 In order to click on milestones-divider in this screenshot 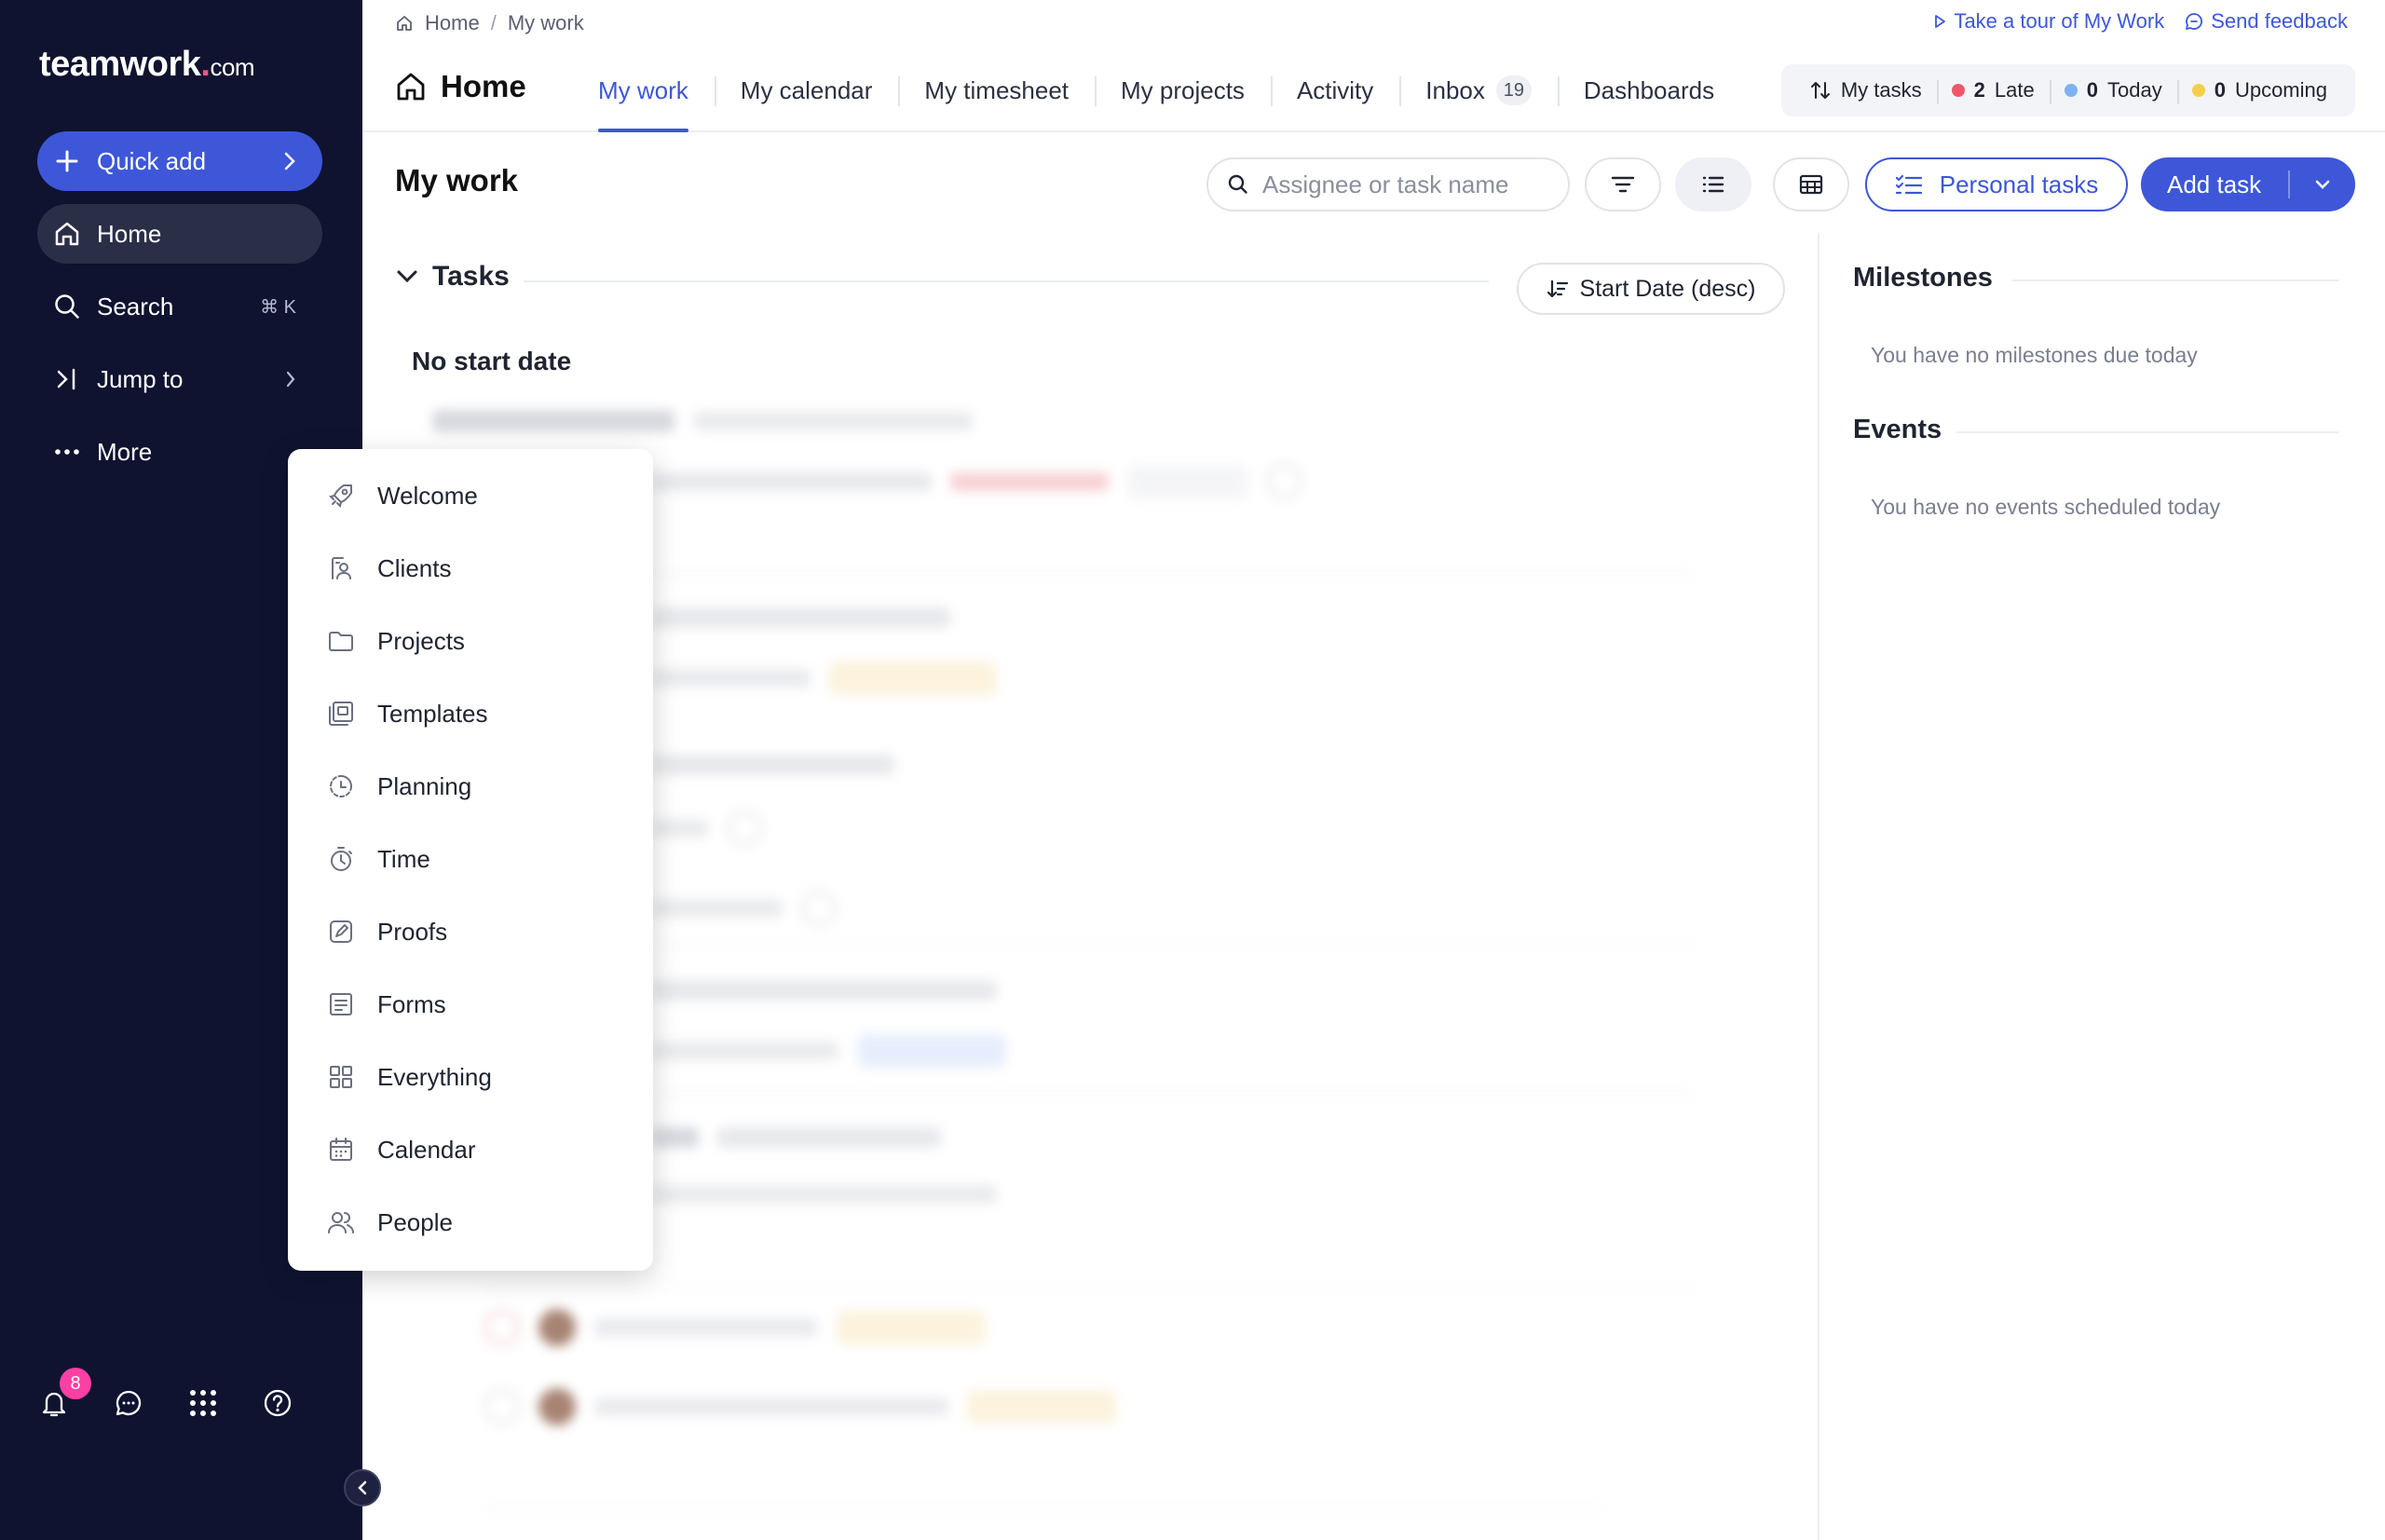, I will do `click(2175, 280)`.